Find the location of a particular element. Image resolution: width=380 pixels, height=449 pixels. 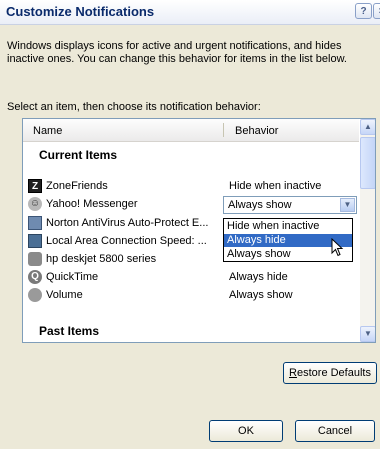

shield-icon is located at coordinates (35, 223).